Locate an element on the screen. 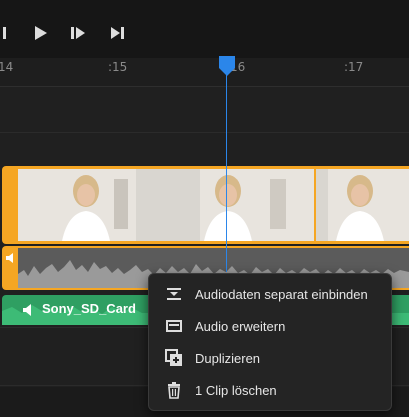 This screenshot has height=417, width=409. menu-item-expand-audio: Audio erweitern is located at coordinates (270, 326).